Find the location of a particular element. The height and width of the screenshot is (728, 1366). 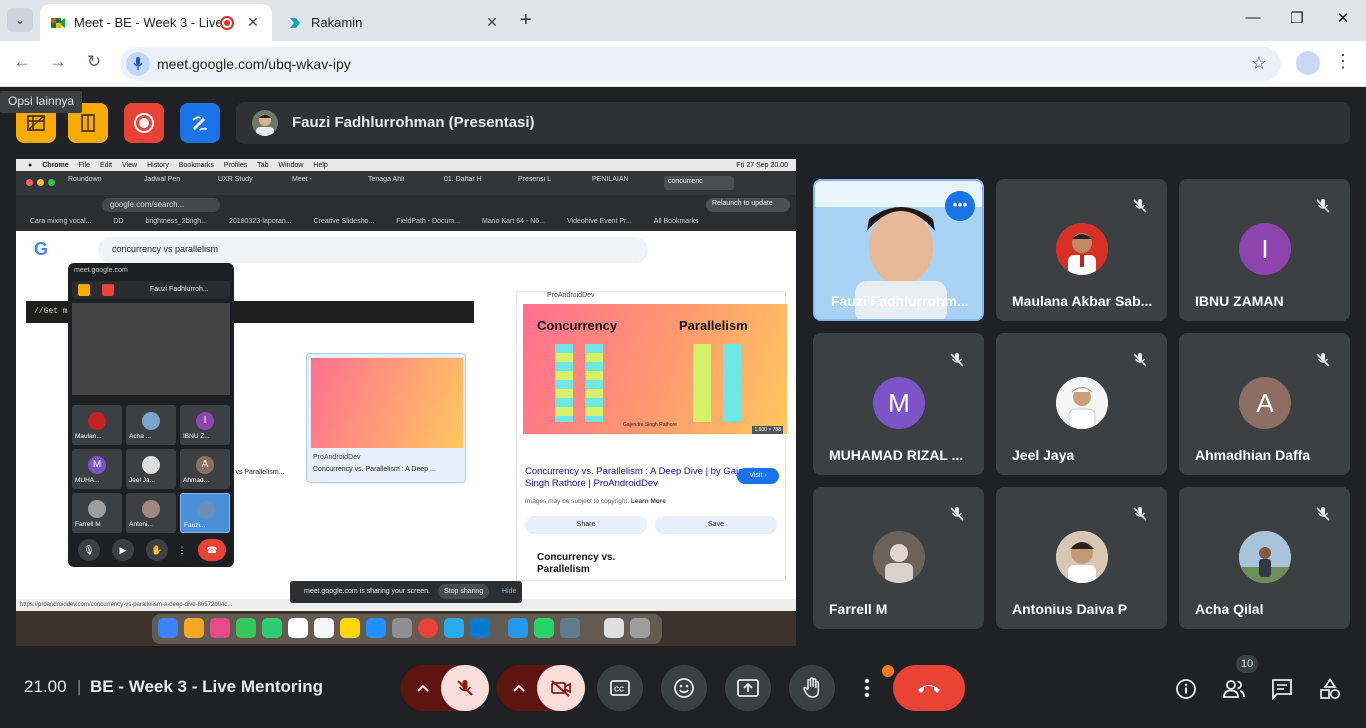

restore-button: ❐ is located at coordinates (1297, 18).